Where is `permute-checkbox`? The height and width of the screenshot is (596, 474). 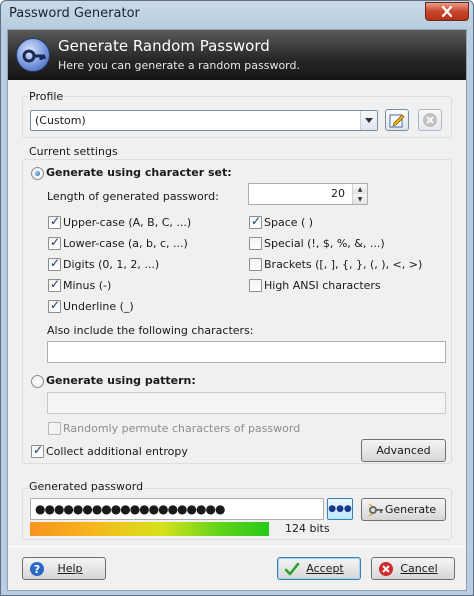 permute-checkbox is located at coordinates (54, 428).